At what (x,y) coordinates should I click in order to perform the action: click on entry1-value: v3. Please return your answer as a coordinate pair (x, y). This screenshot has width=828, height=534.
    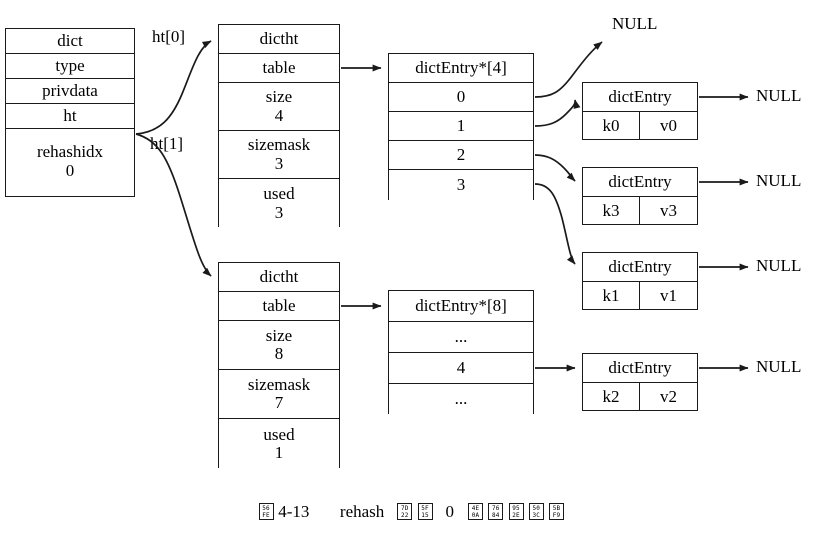
    Looking at the image, I should click on (668, 210).